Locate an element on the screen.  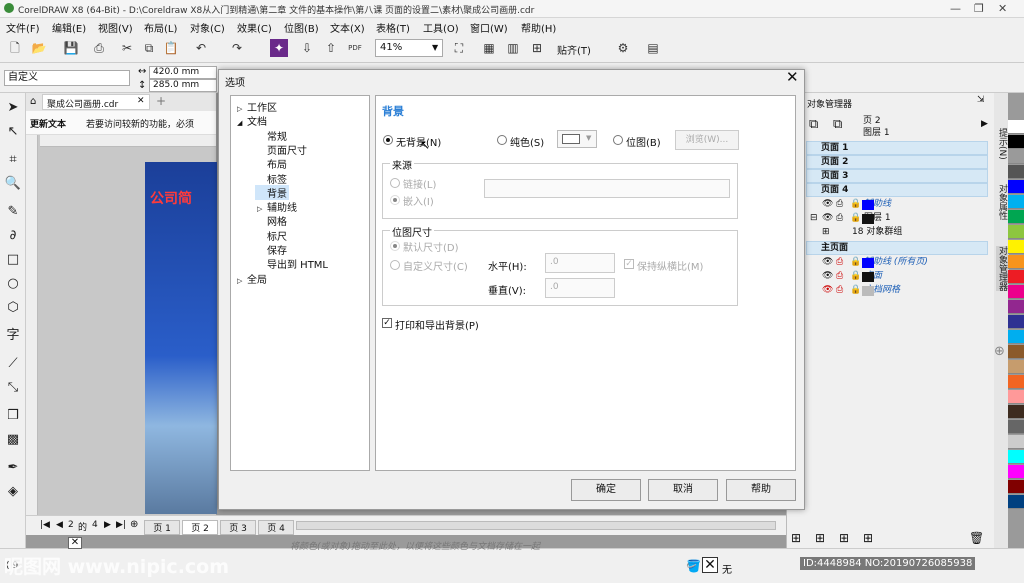
help-button: 帮助 is located at coordinates (761, 490).